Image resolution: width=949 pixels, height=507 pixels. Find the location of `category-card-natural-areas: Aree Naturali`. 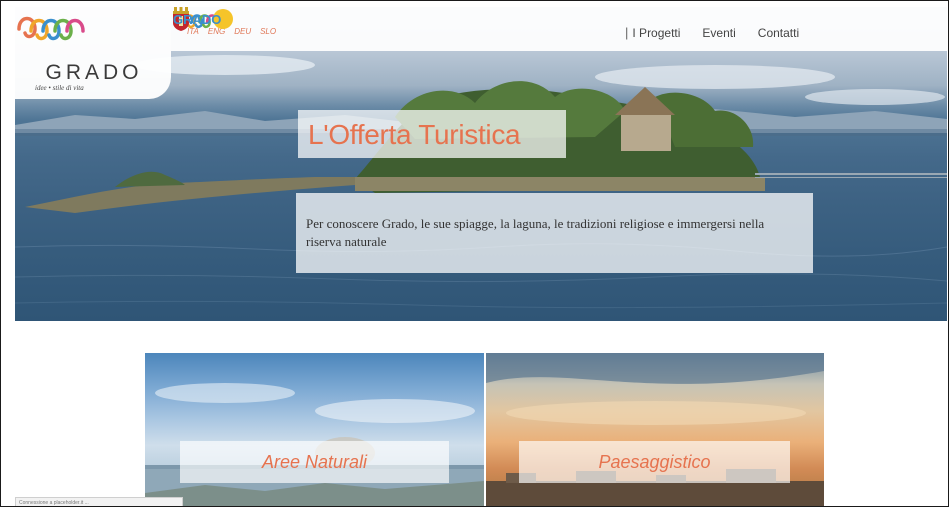

category-card-natural-areas: Aree Naturali is located at coordinates (314, 429).